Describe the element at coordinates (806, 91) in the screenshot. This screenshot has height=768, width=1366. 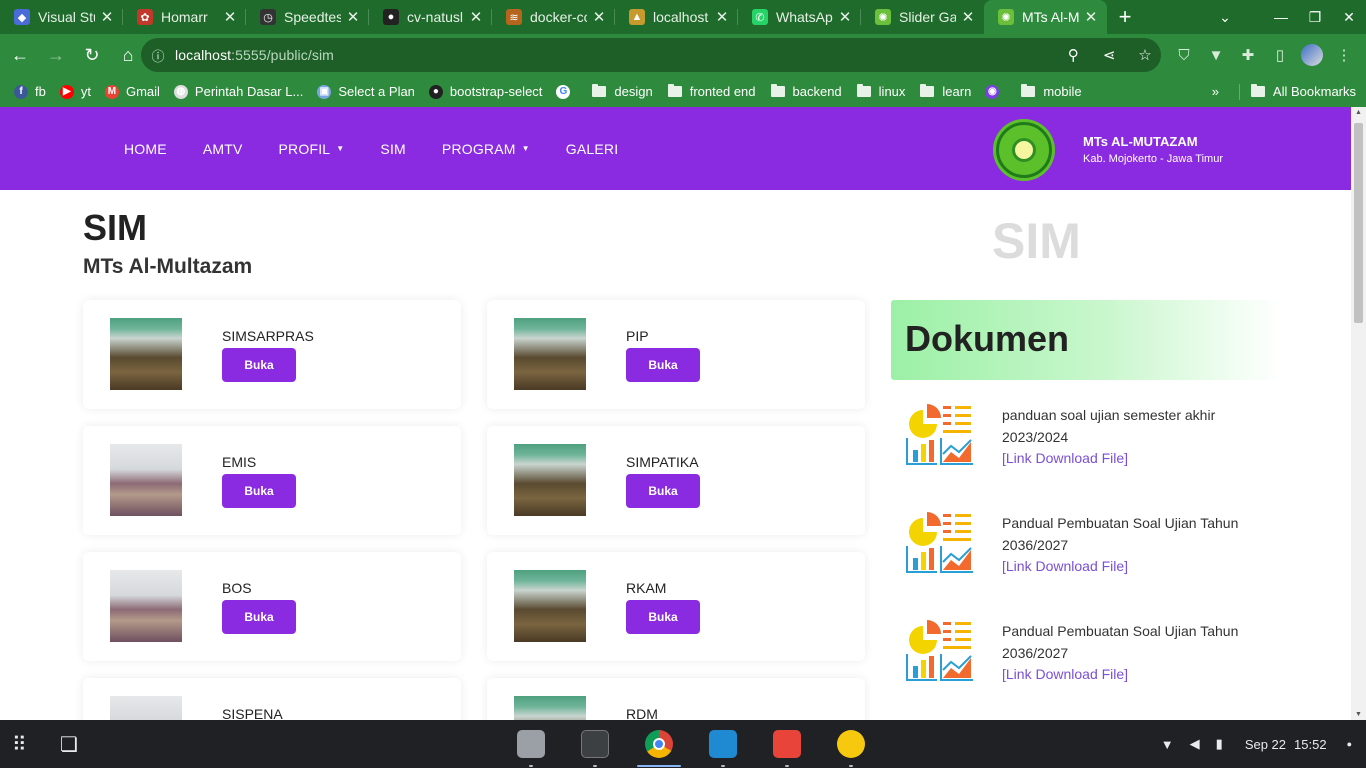
I see `bookmark-item: backend` at that location.